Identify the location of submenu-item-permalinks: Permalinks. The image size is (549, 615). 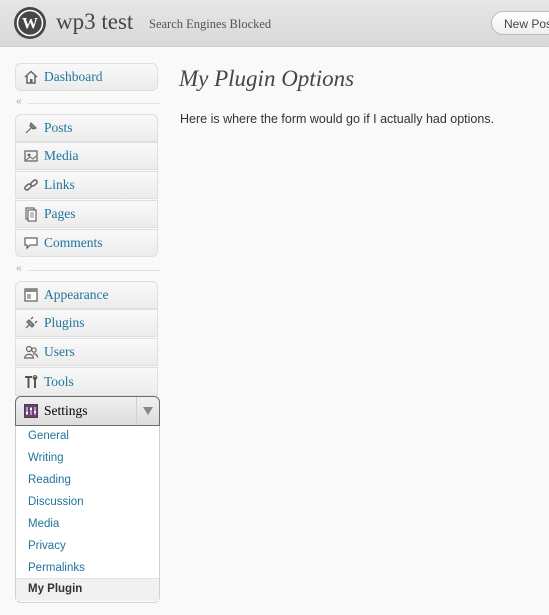
(56, 568).